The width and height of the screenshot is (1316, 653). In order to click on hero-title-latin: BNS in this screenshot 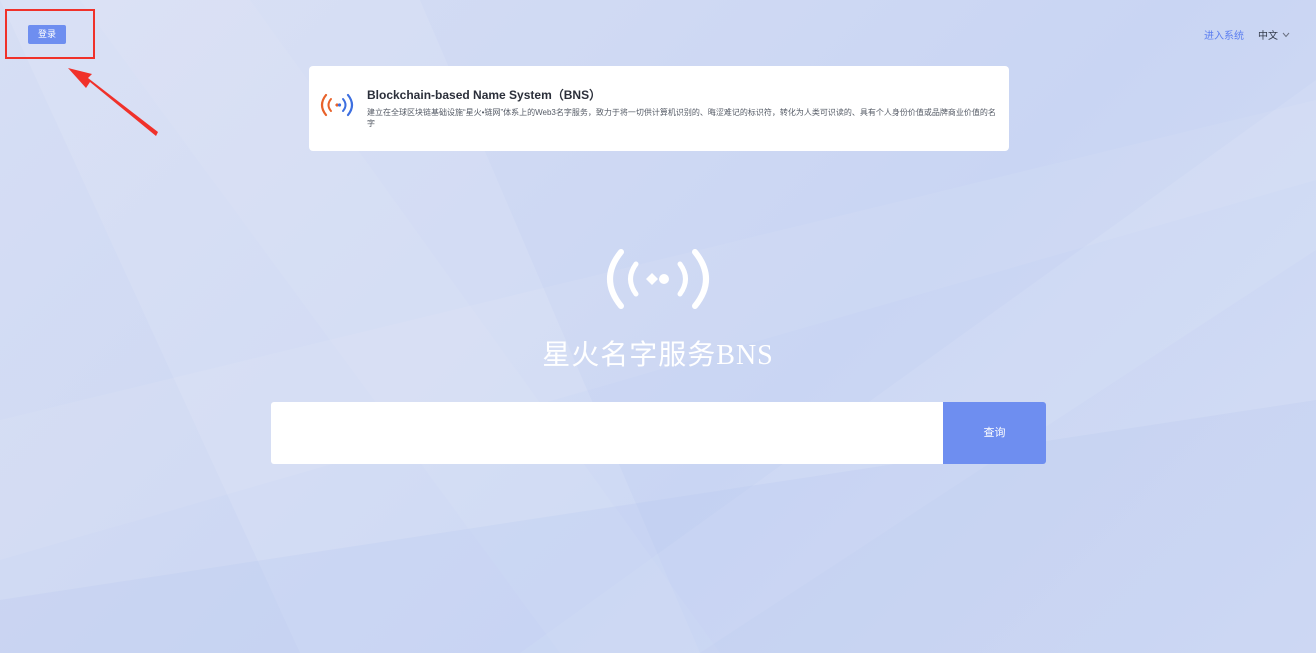, I will do `click(745, 355)`.